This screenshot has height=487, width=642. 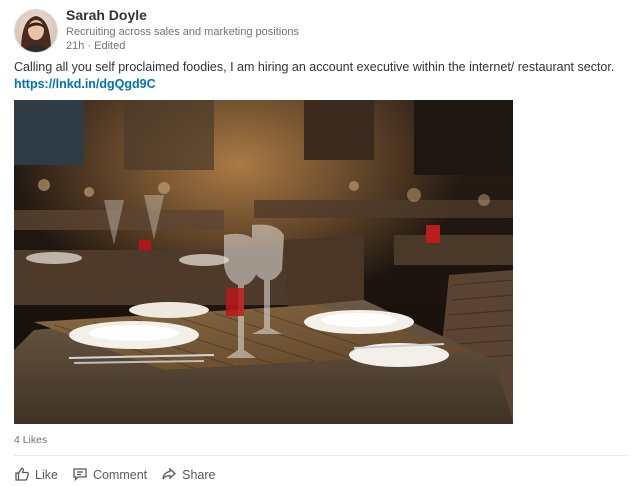 What do you see at coordinates (171, 475) in the screenshot?
I see `share-icon` at bounding box center [171, 475].